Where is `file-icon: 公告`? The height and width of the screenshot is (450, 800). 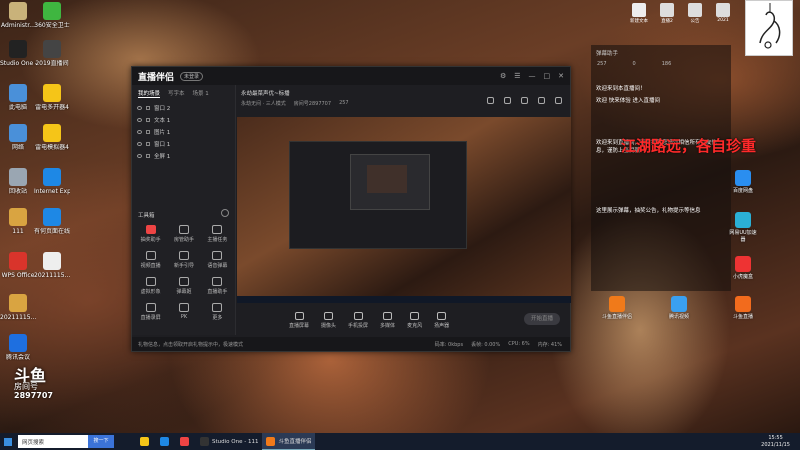 file-icon: 公告 is located at coordinates (695, 16).